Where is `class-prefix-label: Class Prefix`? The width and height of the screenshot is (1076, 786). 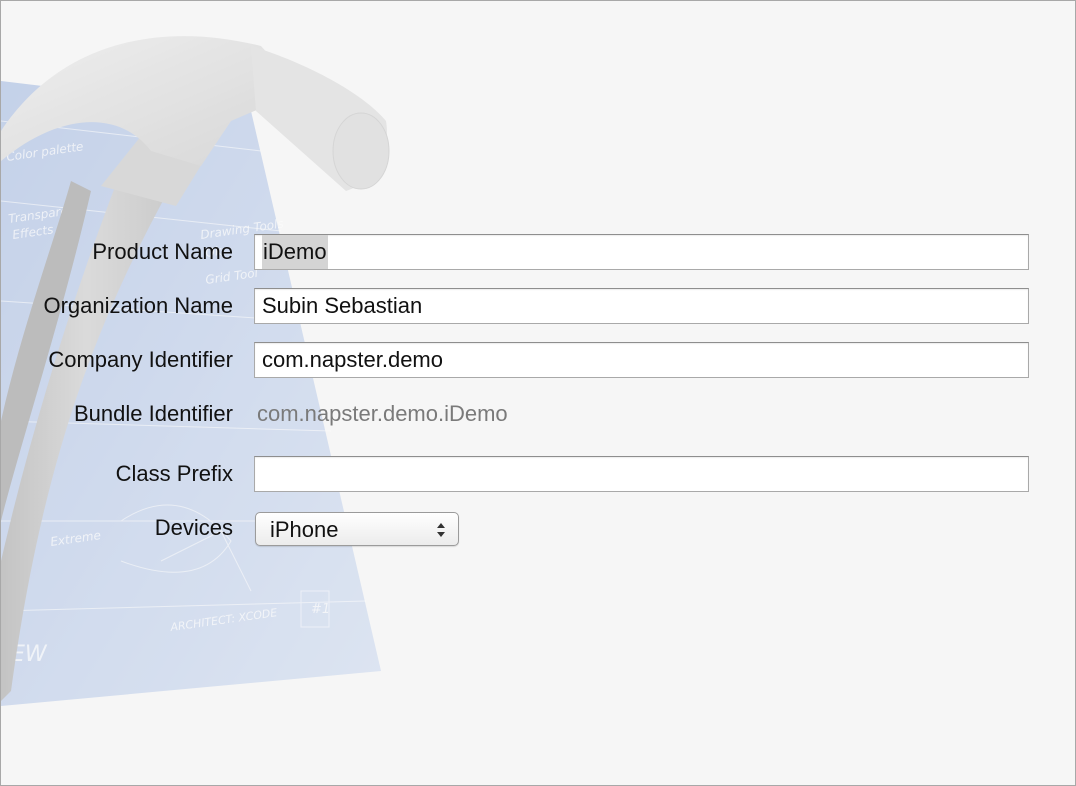
class-prefix-label: Class Prefix is located at coordinates (174, 473).